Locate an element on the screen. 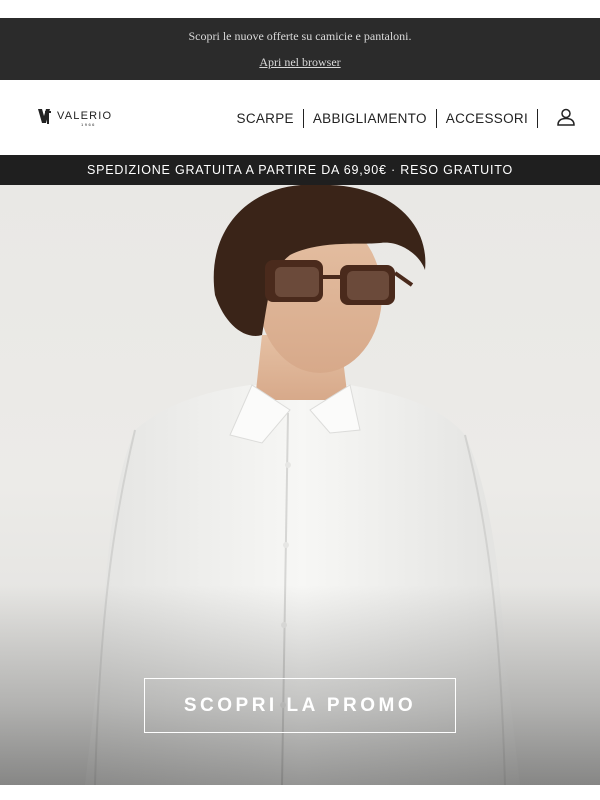 This screenshot has height=800, width=600. brand-name: VALERIO is located at coordinates (84, 116).